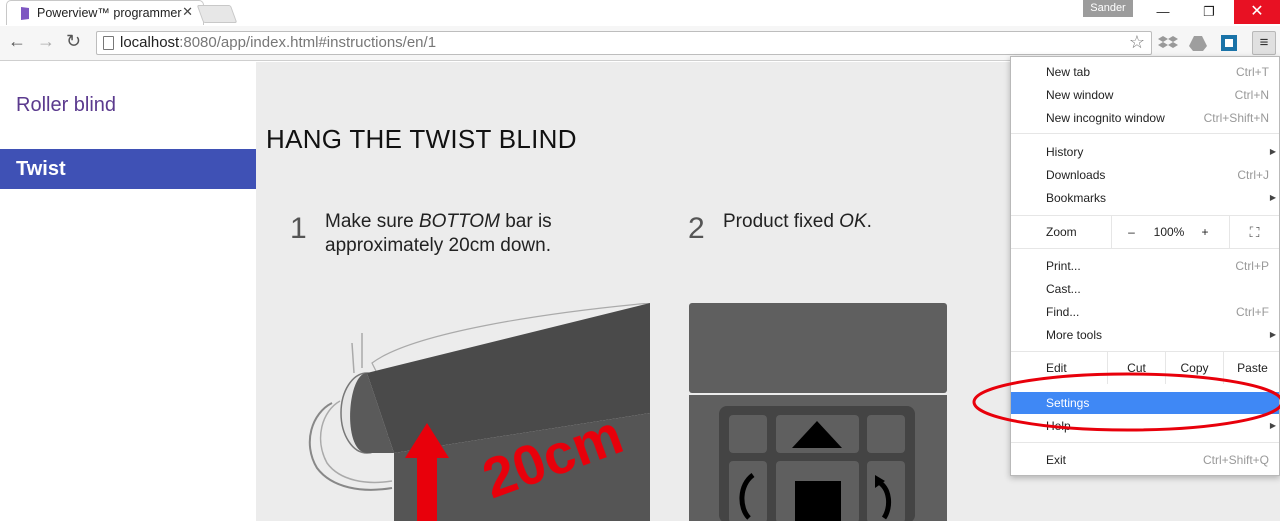  What do you see at coordinates (479, 412) in the screenshot?
I see `blind-bottom-bar-illustration: 20cm` at bounding box center [479, 412].